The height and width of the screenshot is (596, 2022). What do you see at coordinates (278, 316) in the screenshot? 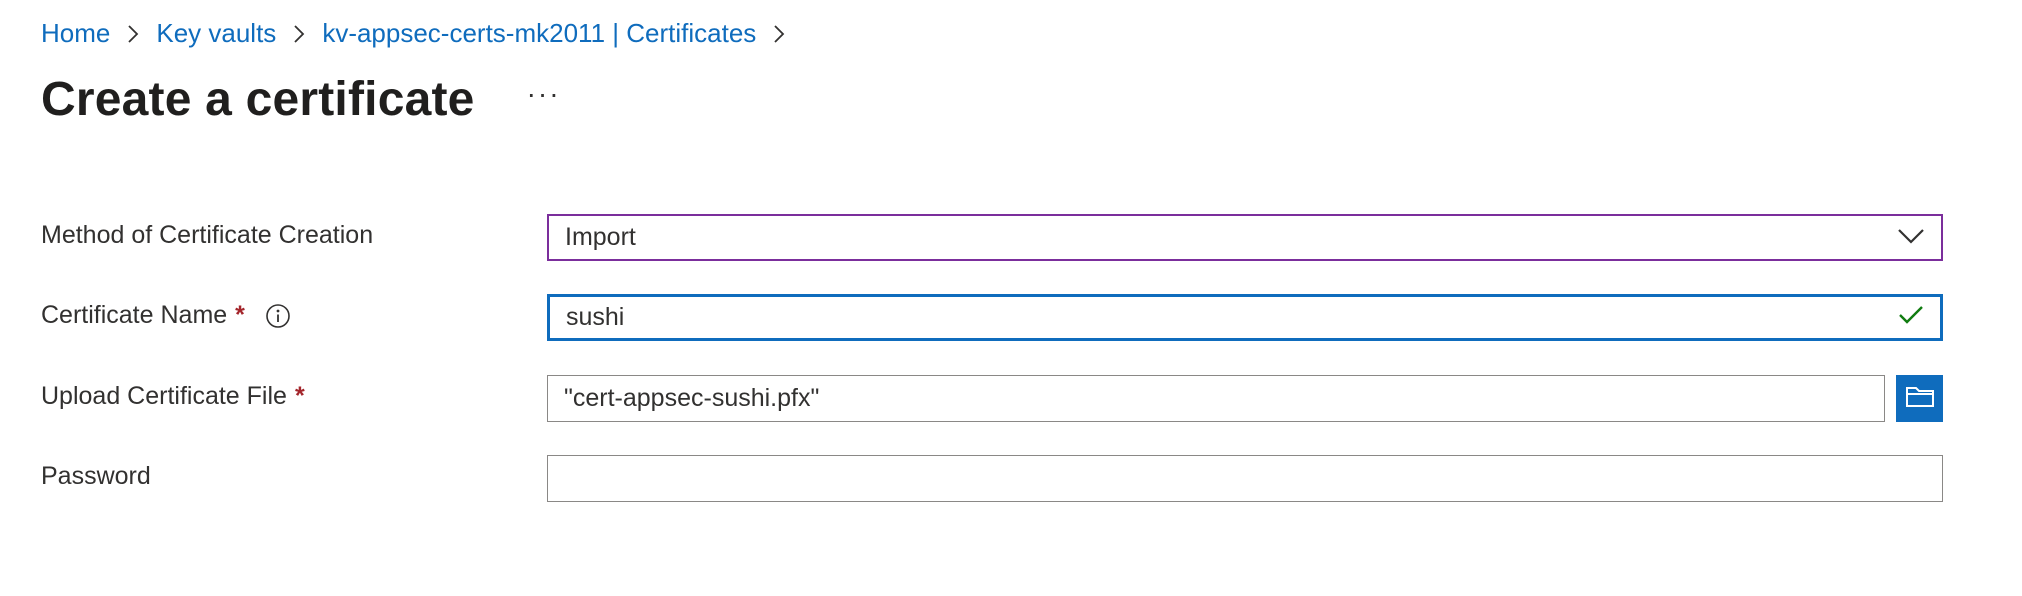
I see `info-icon` at bounding box center [278, 316].